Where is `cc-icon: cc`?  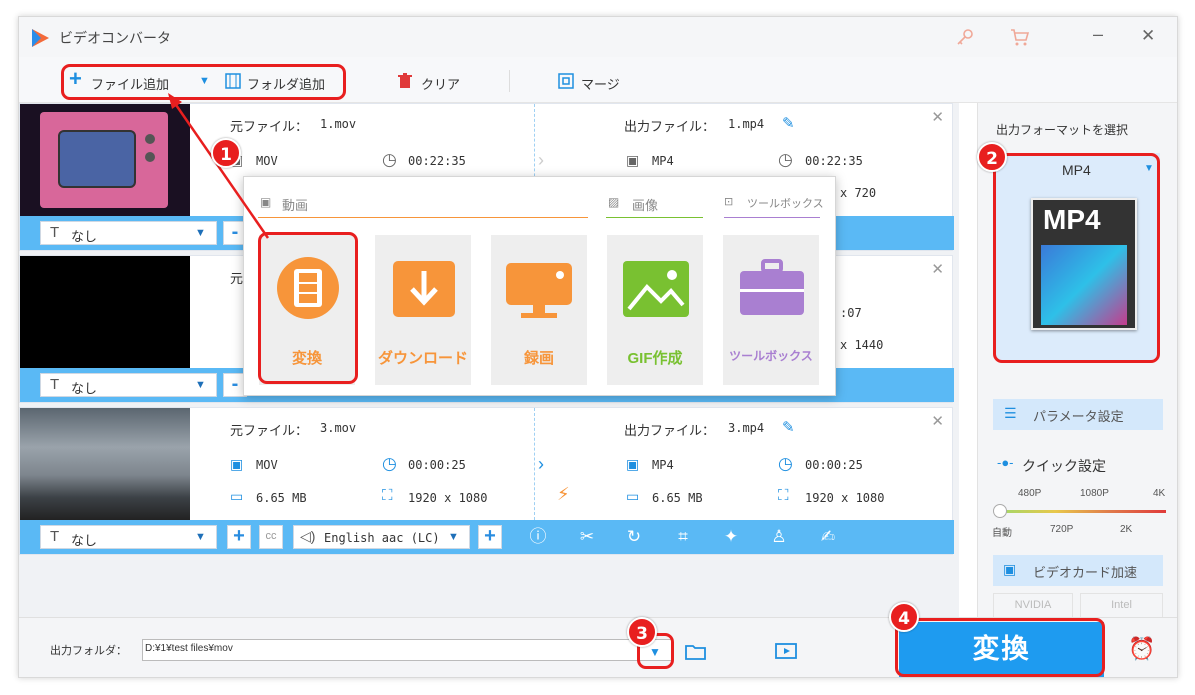 cc-icon: cc is located at coordinates (271, 537).